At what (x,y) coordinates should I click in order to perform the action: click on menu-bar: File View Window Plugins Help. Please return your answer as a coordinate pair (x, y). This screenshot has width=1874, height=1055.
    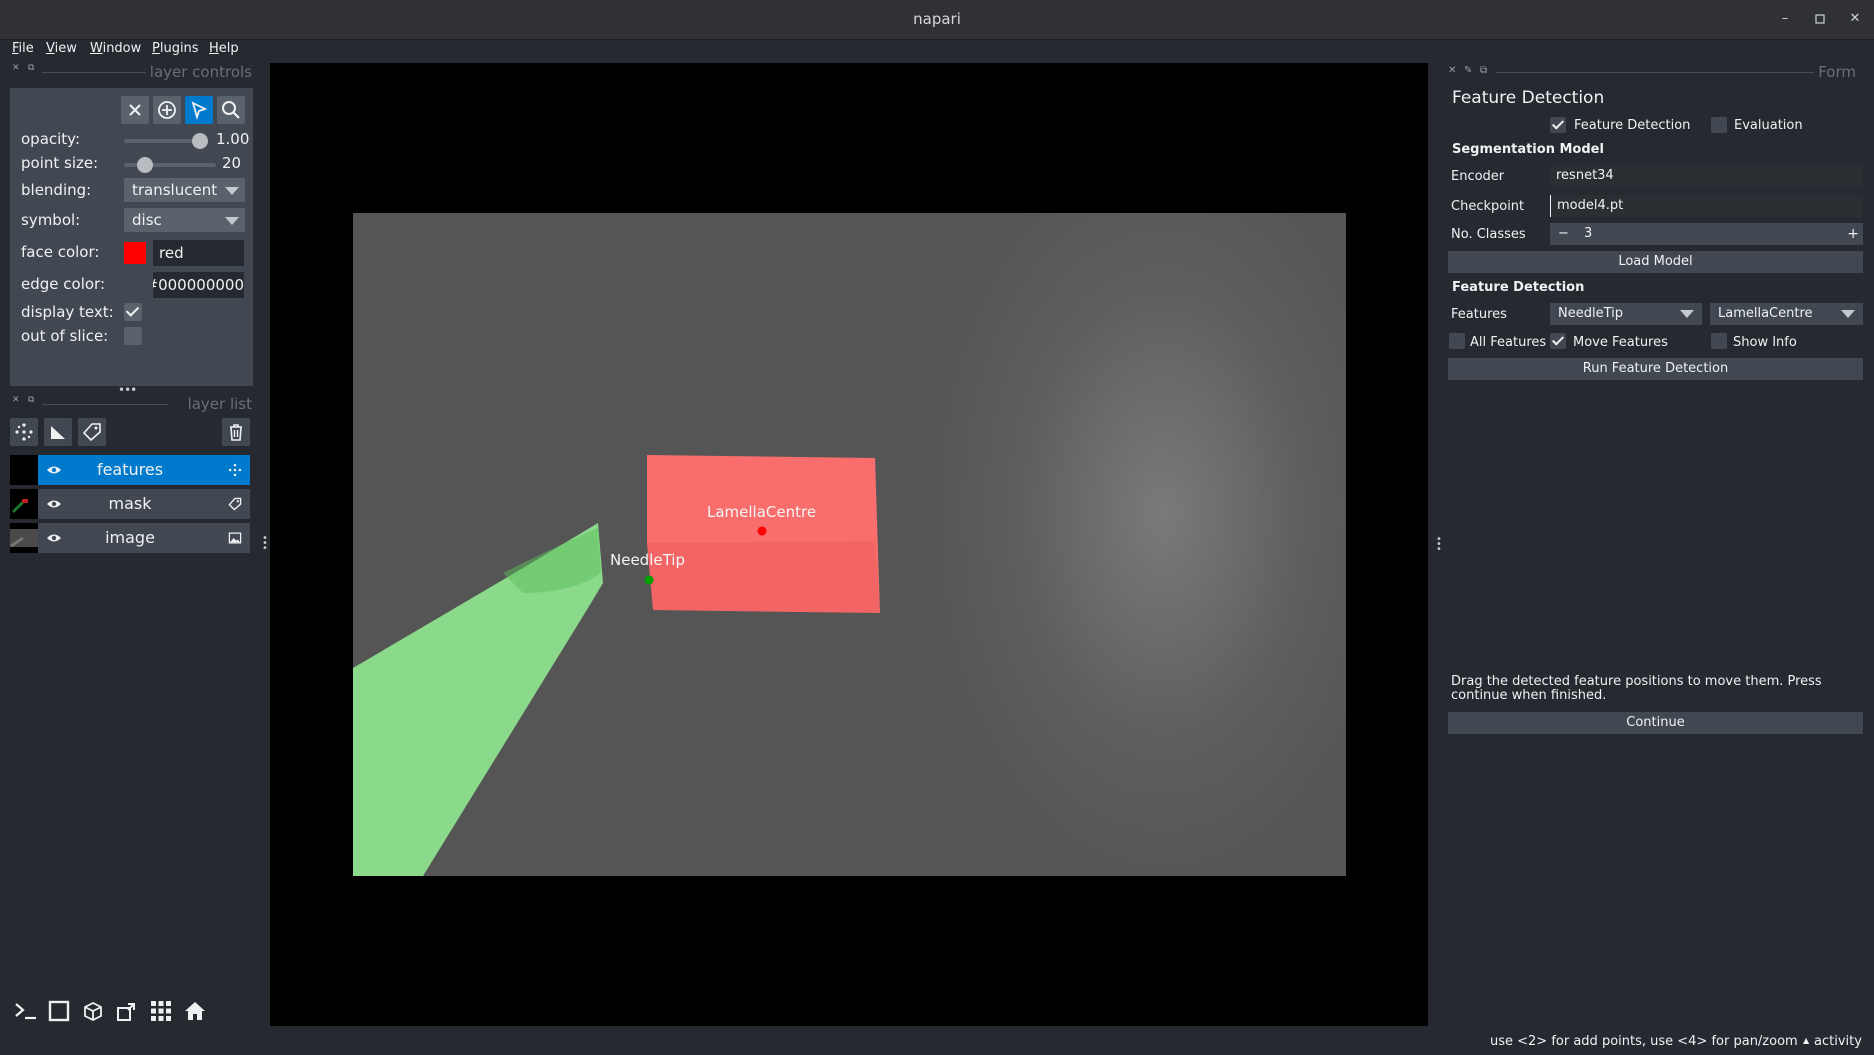
    Looking at the image, I should click on (937, 52).